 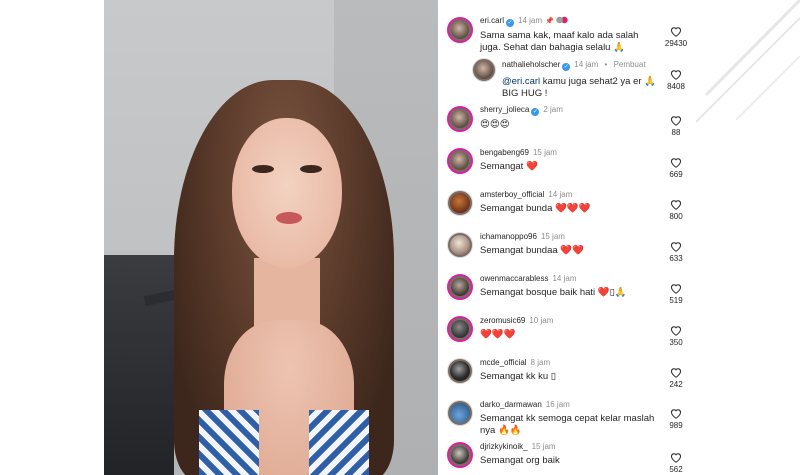 What do you see at coordinates (504, 446) in the screenshot?
I see `comment-username: djrizkykinoik_` at bounding box center [504, 446].